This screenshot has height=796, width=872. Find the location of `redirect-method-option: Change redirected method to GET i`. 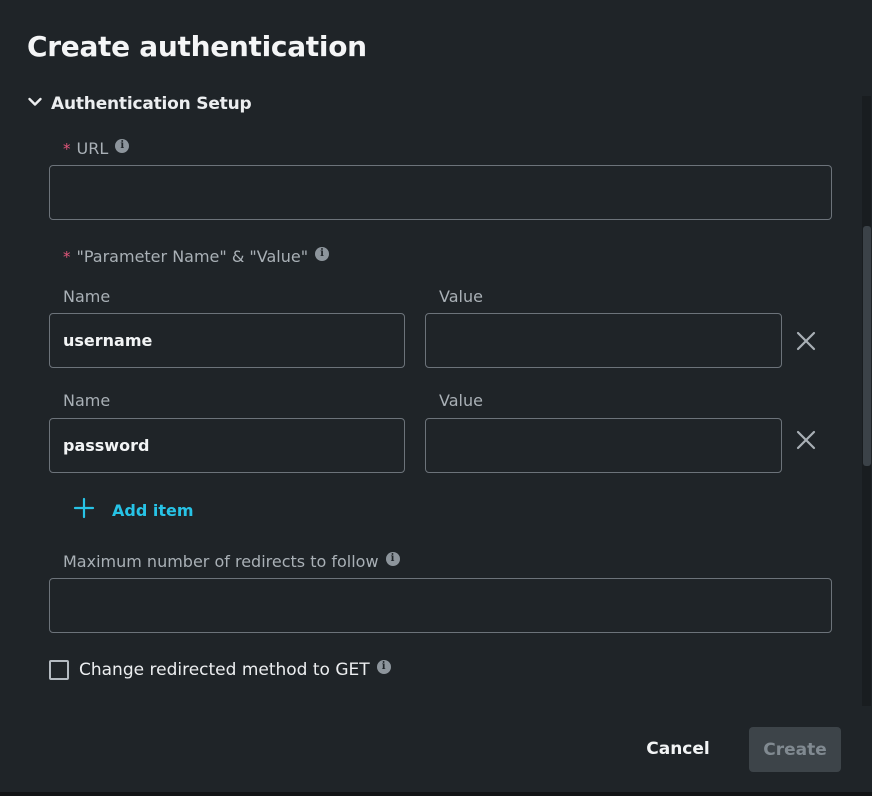

redirect-method-option: Change redirected method to GET i is located at coordinates (220, 670).